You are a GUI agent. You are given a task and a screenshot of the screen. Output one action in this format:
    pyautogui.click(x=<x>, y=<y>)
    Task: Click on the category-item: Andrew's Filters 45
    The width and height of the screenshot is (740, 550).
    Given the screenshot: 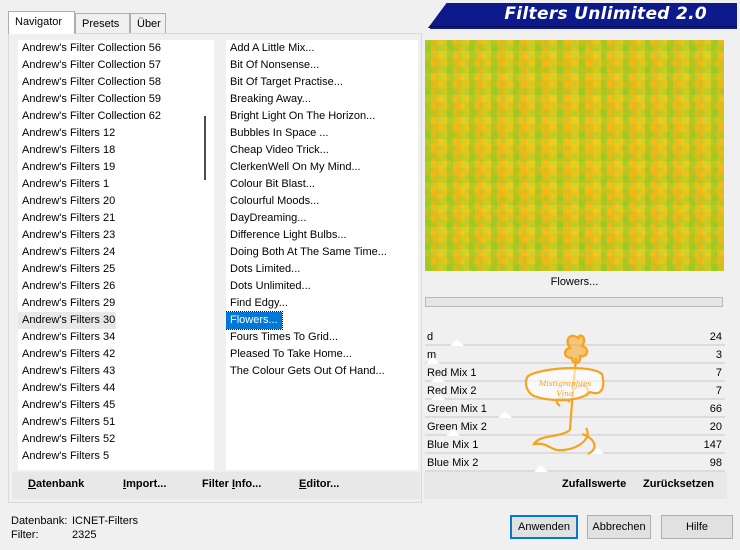 What is the action you would take?
    pyautogui.click(x=107, y=405)
    